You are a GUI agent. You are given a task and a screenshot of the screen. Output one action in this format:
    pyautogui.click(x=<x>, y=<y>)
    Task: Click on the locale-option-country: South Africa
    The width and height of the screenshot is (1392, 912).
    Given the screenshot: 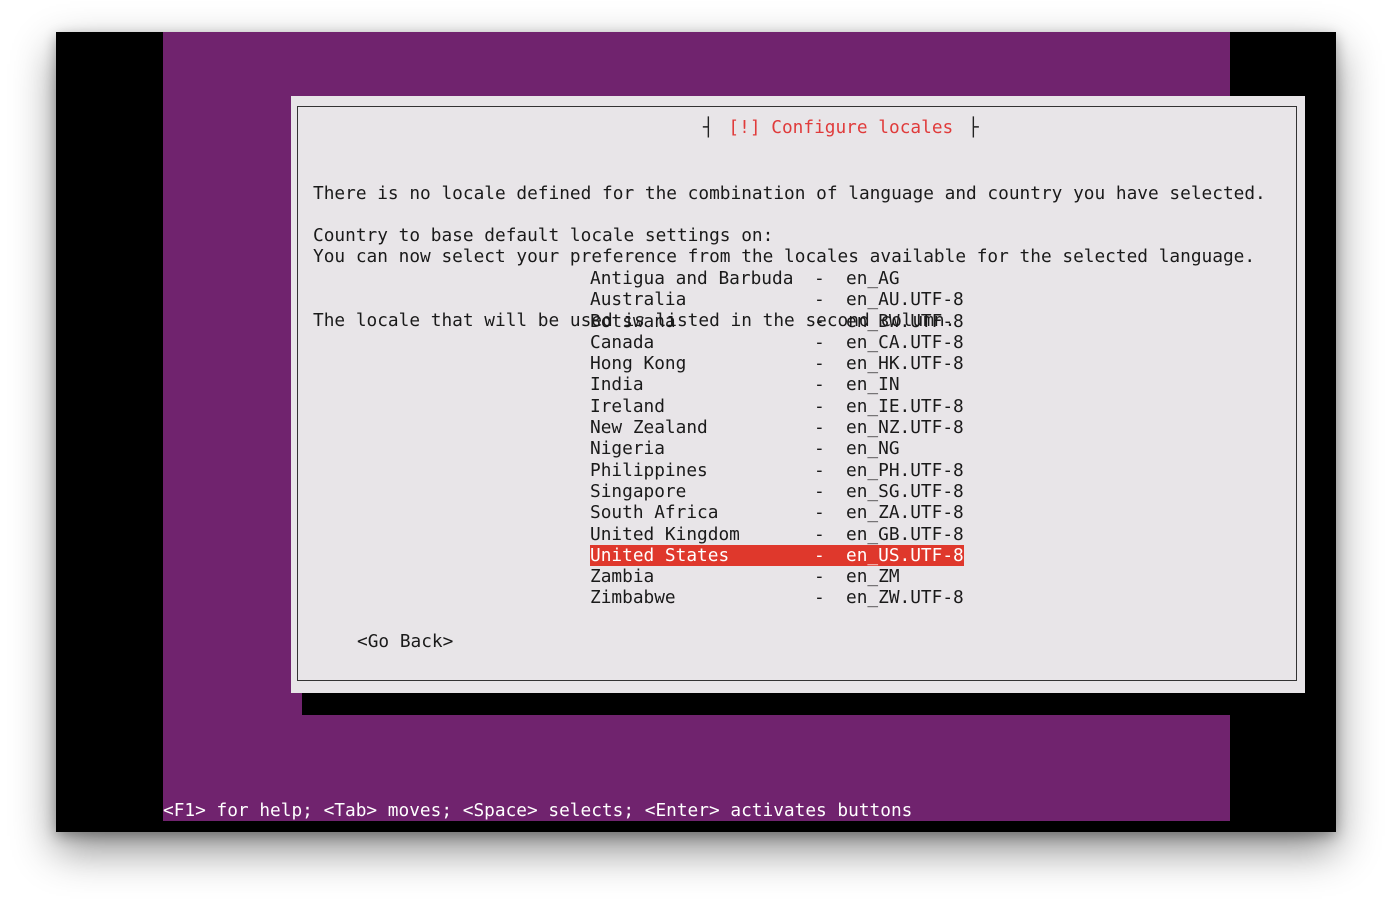 What is the action you would take?
    pyautogui.click(x=654, y=513)
    